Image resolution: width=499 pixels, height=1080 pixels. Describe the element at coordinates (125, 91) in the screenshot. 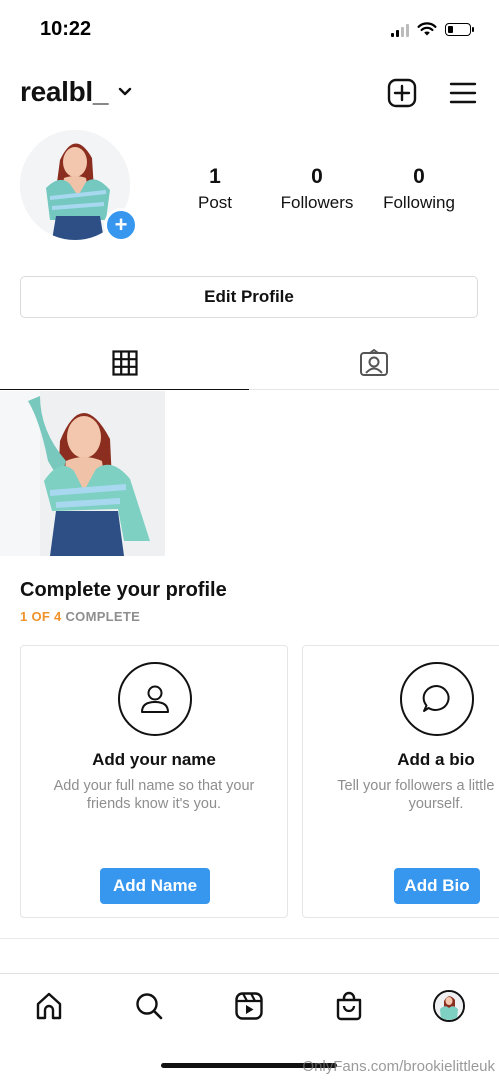

I see `chevron-down-icon` at that location.